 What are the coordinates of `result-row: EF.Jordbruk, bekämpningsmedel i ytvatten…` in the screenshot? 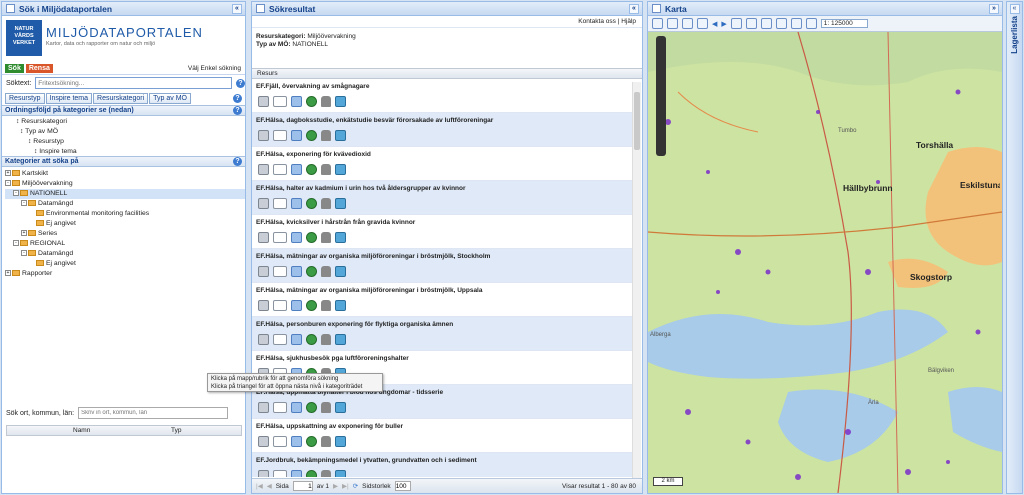 It's located at (442, 465).